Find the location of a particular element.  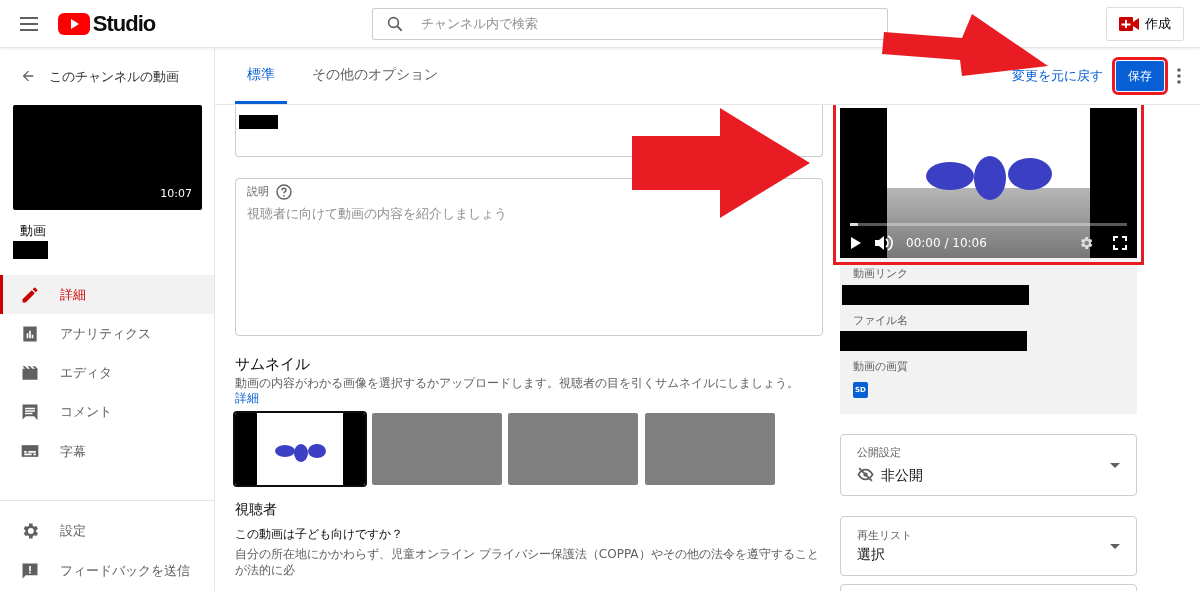

search-field: チャンネル内で検索 is located at coordinates (630, 23).